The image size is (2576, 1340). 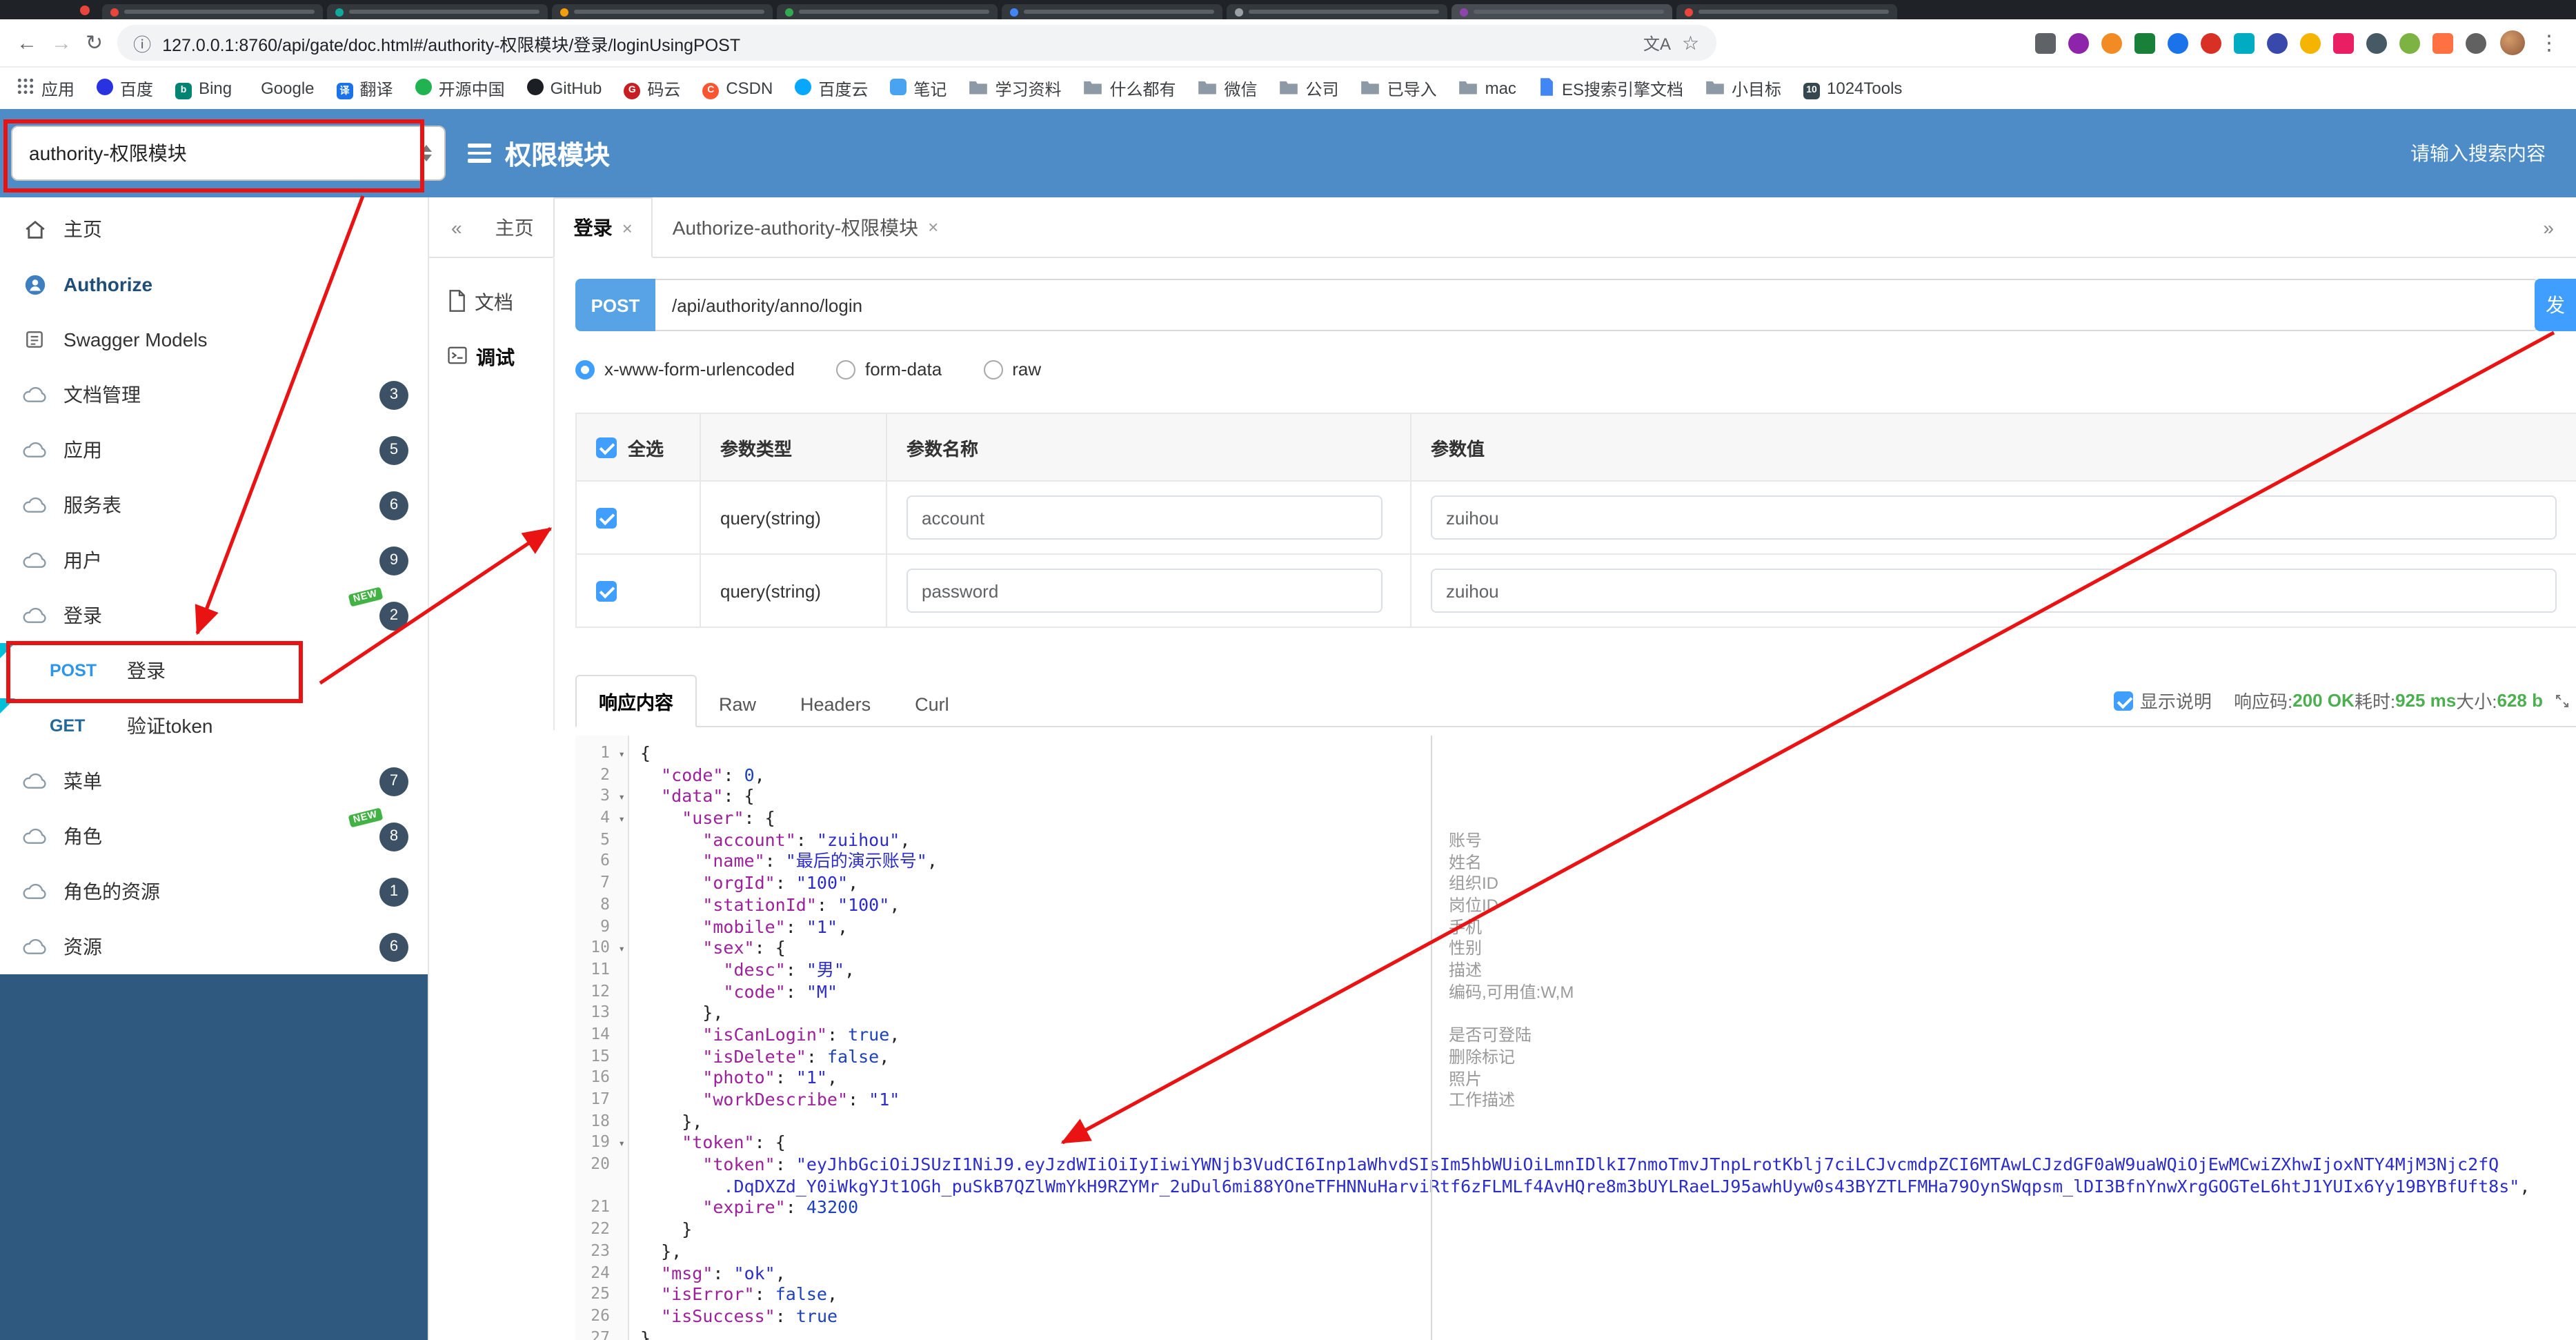 What do you see at coordinates (2555, 305) in the screenshot?
I see `send-button: 发` at bounding box center [2555, 305].